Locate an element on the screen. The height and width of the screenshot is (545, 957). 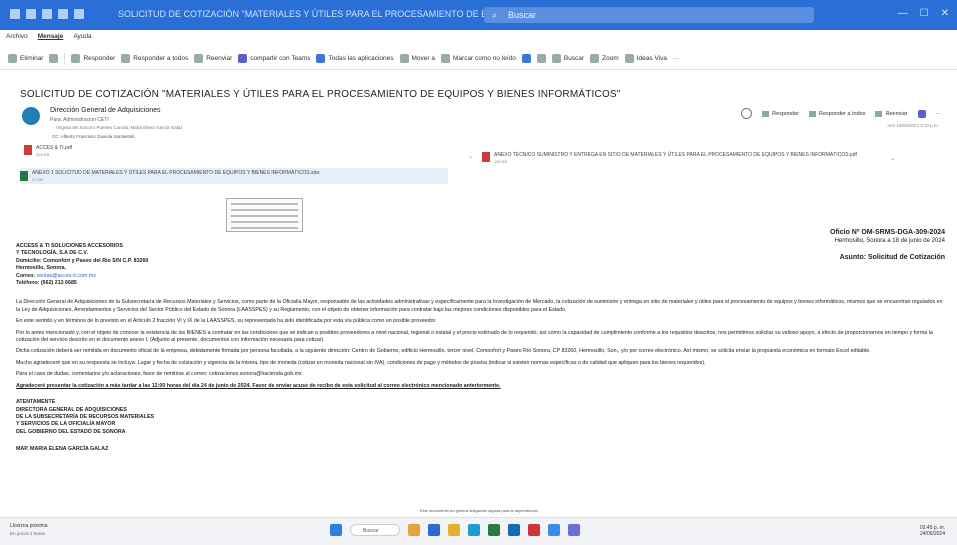
search-icon is located at coordinates (556, 58).